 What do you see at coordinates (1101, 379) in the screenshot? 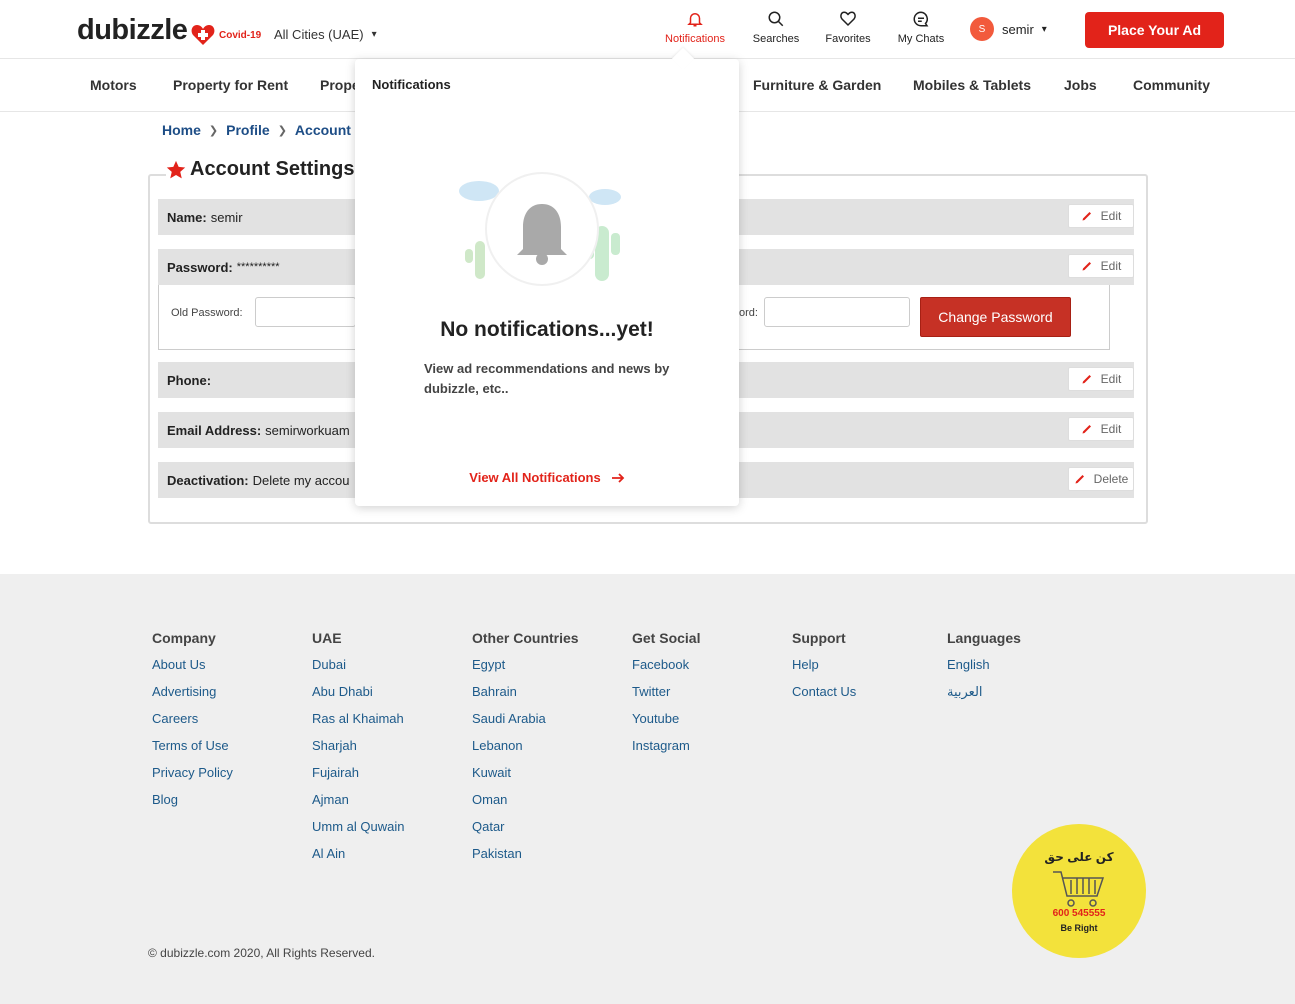
I see `edit-phone-button: Edit` at bounding box center [1101, 379].